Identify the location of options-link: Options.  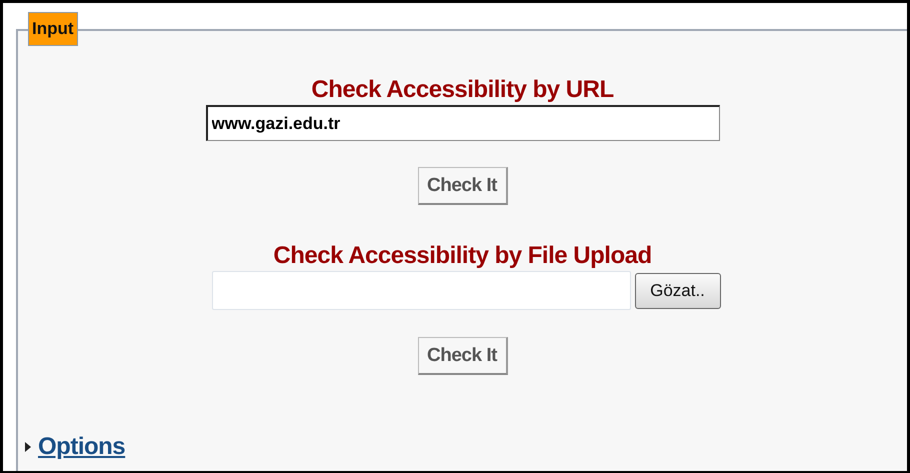
(82, 447).